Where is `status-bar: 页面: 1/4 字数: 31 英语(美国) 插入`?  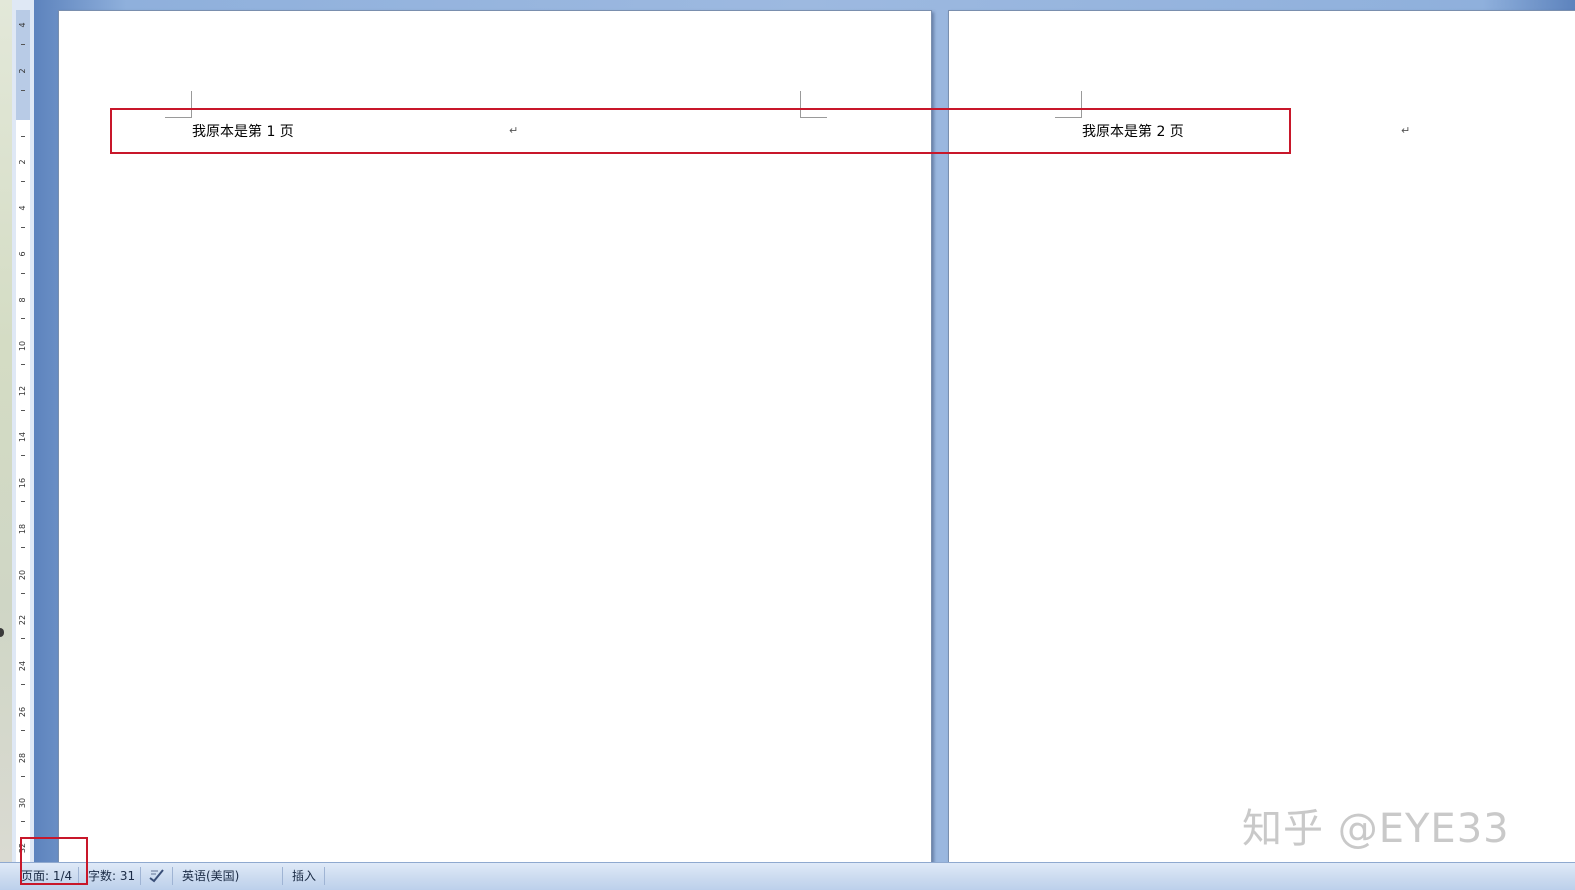 status-bar: 页面: 1/4 字数: 31 英语(美国) 插入 is located at coordinates (787, 876).